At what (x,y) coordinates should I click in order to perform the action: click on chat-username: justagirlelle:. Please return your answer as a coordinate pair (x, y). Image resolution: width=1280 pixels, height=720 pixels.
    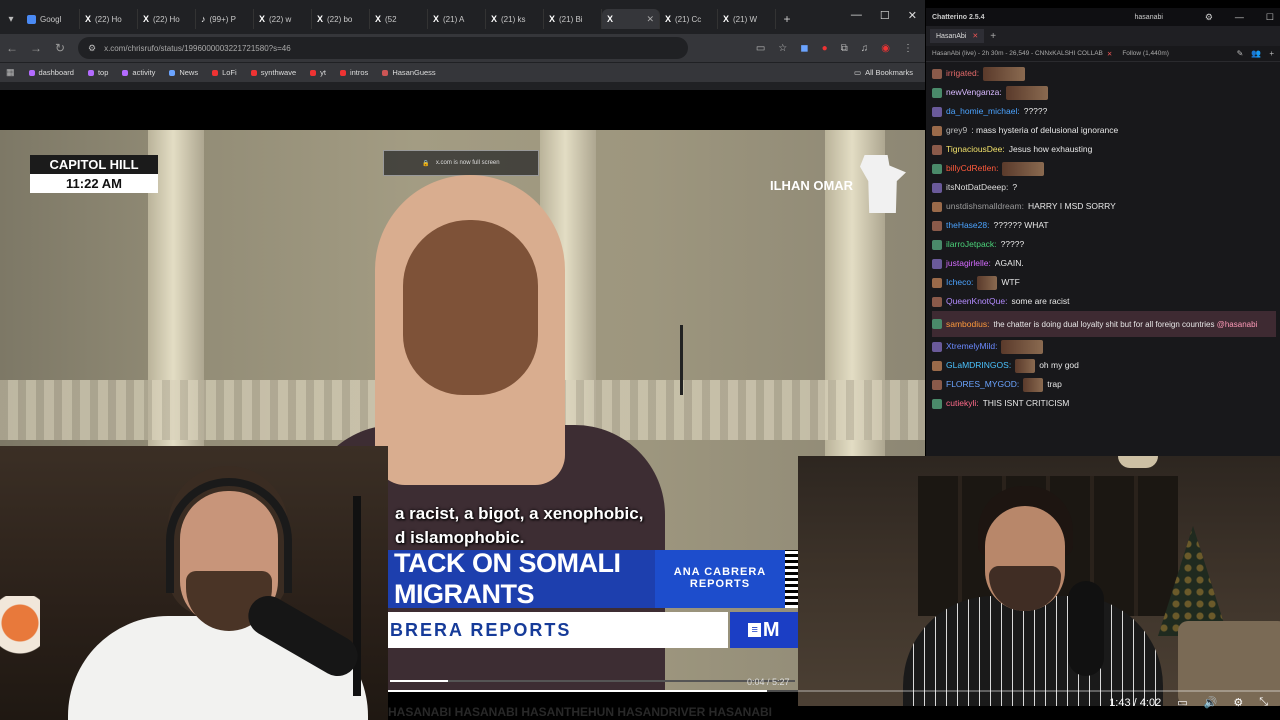
    Looking at the image, I should click on (968, 263).